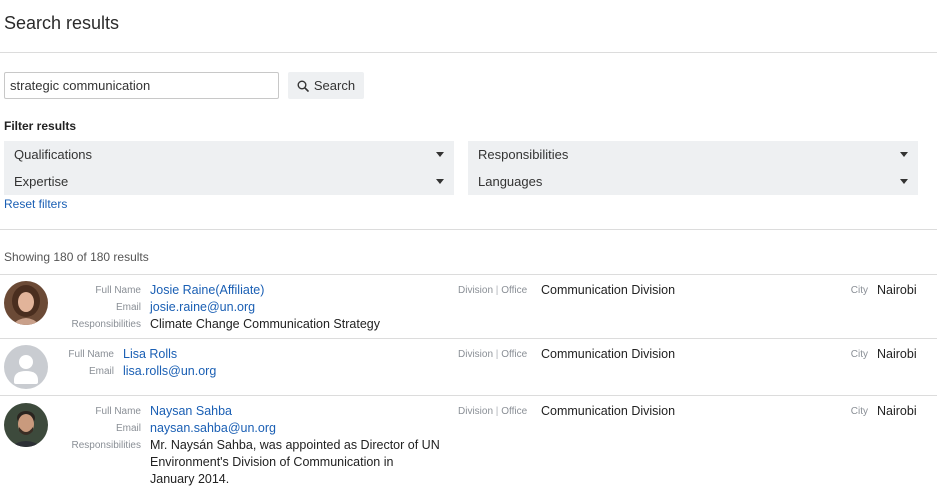 This screenshot has width=937, height=492. Describe the element at coordinates (76, 257) in the screenshot. I see `results-summary: Showing 180 of 180 results` at that location.